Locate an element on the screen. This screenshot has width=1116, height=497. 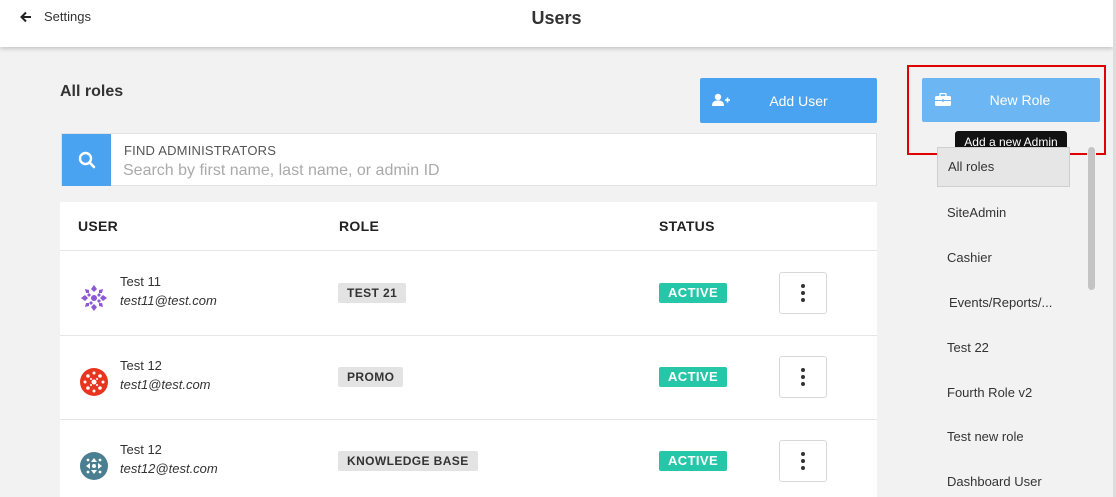
search-input is located at coordinates (493, 171).